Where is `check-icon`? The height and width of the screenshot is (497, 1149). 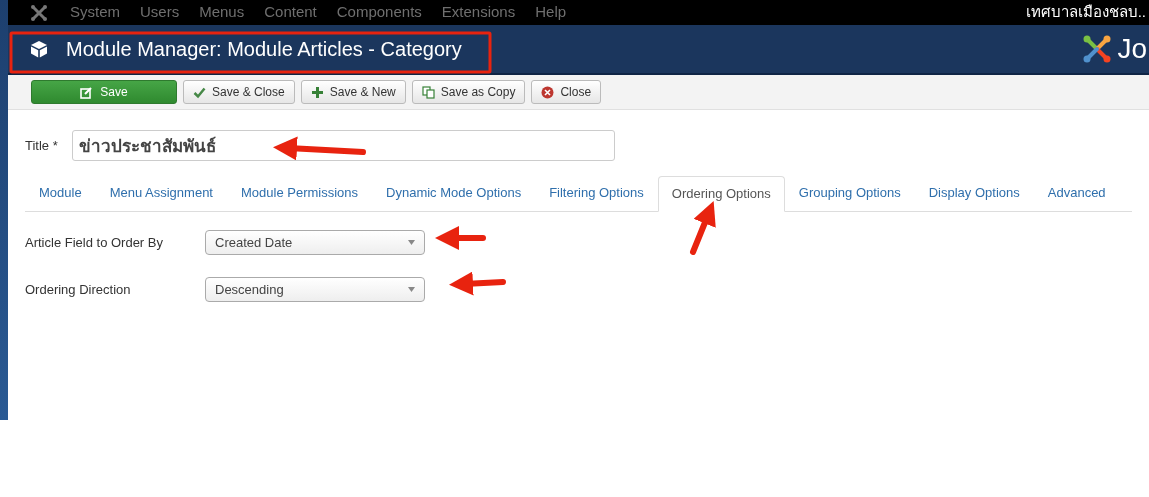 check-icon is located at coordinates (199, 92).